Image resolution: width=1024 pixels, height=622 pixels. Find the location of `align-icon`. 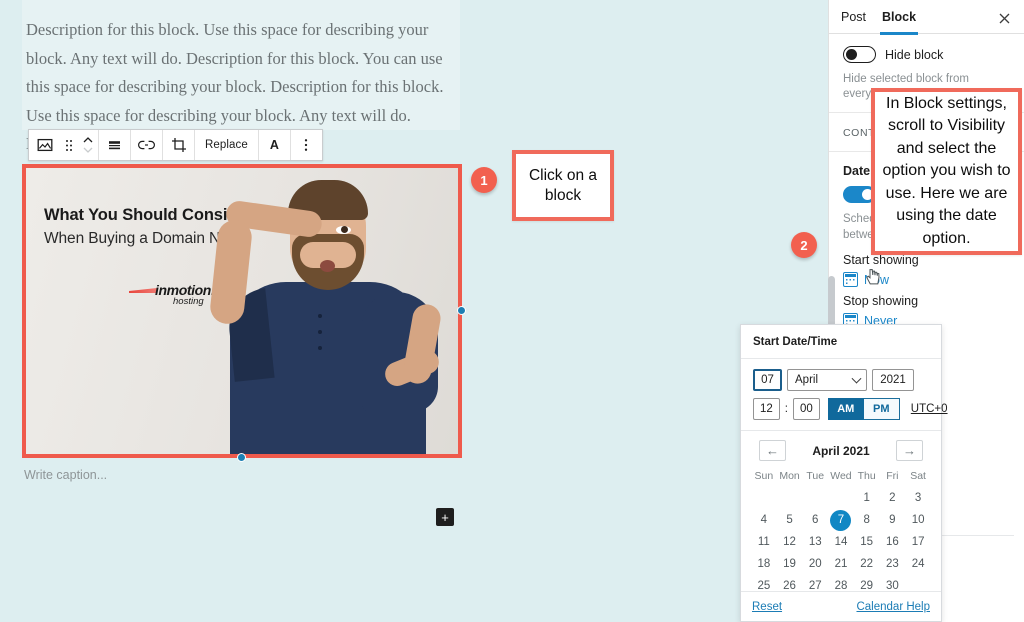

align-icon is located at coordinates (114, 145).